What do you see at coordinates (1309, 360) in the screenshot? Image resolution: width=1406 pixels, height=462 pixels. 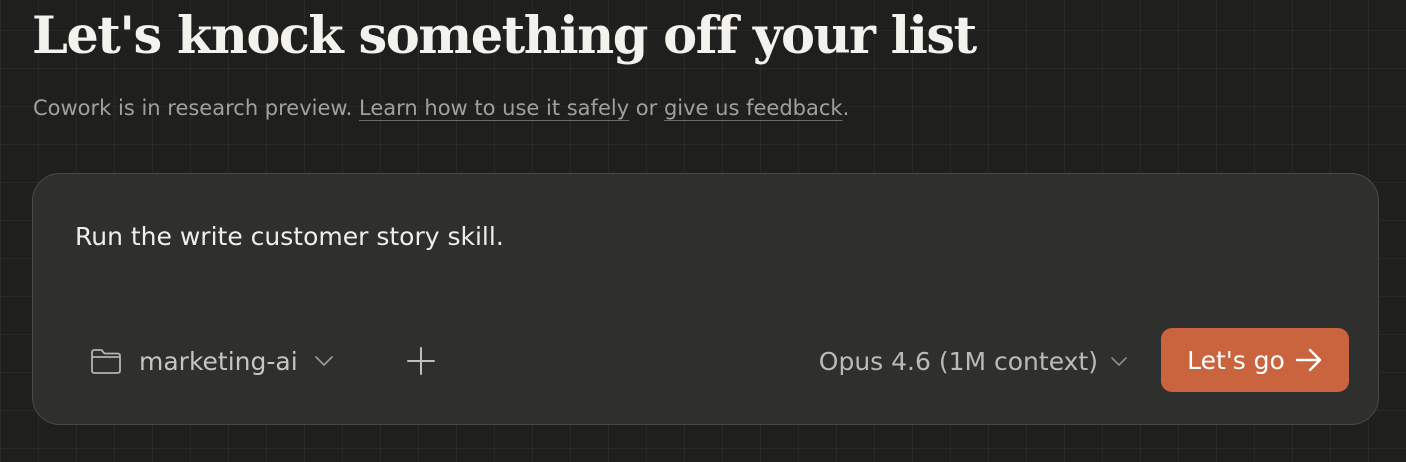 I see `arrow-right-icon` at bounding box center [1309, 360].